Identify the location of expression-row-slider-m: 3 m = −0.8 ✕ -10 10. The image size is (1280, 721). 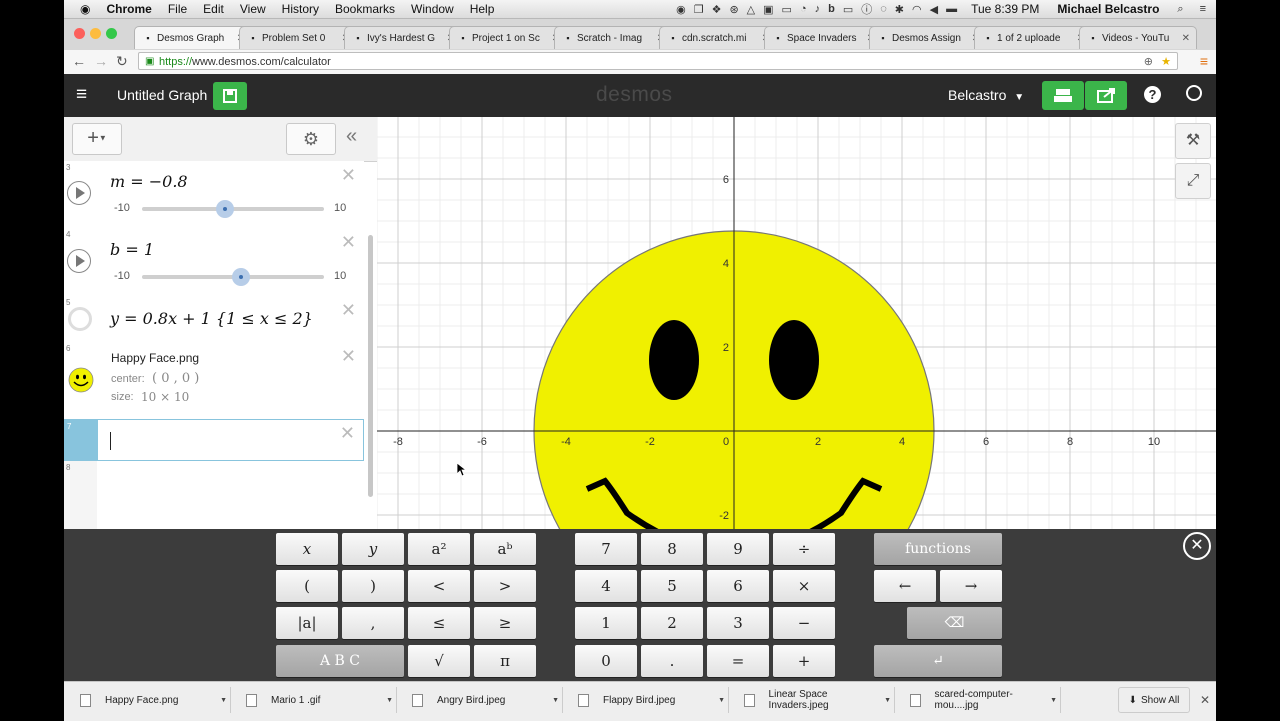
(214, 195).